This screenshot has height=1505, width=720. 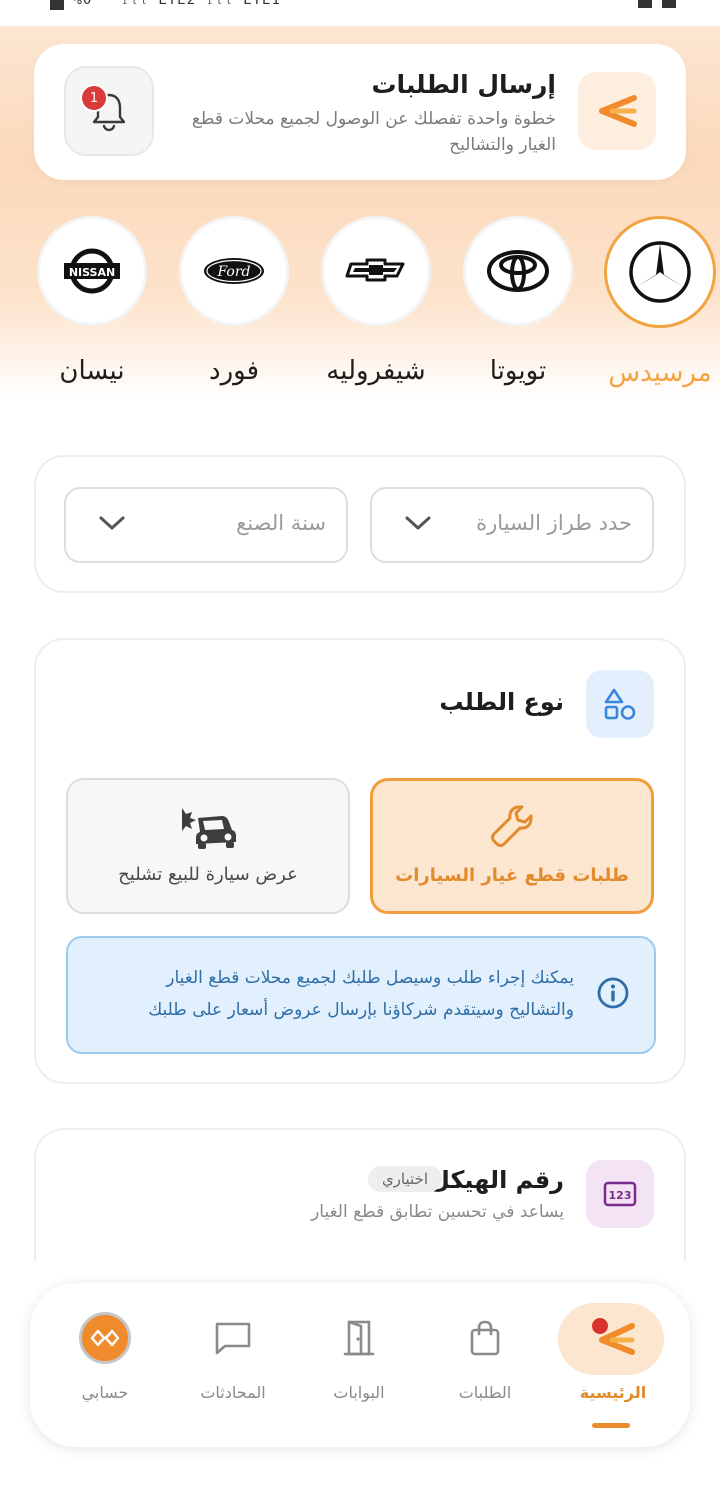 I want to click on mercedes-logo-icon, so click(x=660, y=272).